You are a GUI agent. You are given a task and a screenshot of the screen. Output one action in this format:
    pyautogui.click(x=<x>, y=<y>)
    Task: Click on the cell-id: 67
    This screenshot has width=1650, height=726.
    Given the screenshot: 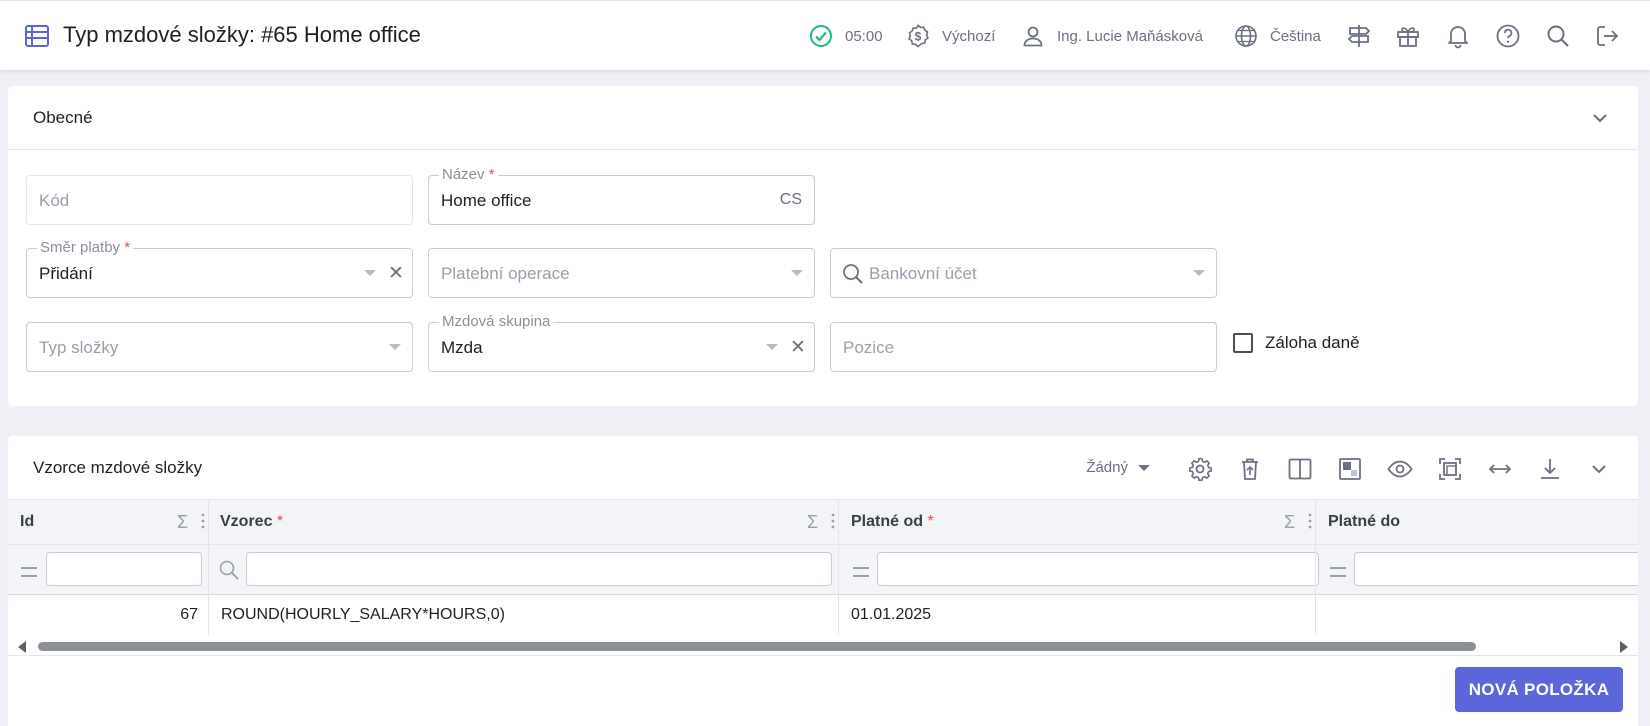 What is the action you would take?
    pyautogui.click(x=189, y=615)
    